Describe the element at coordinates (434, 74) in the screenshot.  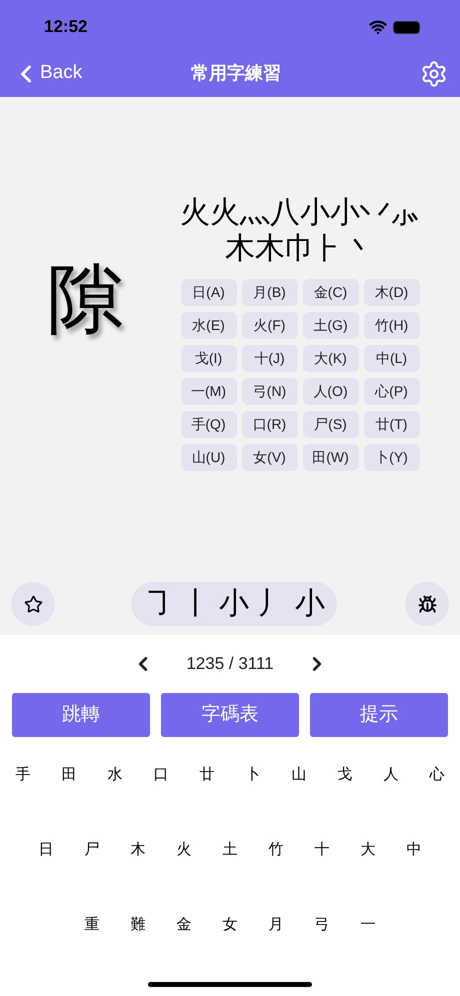
I see `settings-icon` at that location.